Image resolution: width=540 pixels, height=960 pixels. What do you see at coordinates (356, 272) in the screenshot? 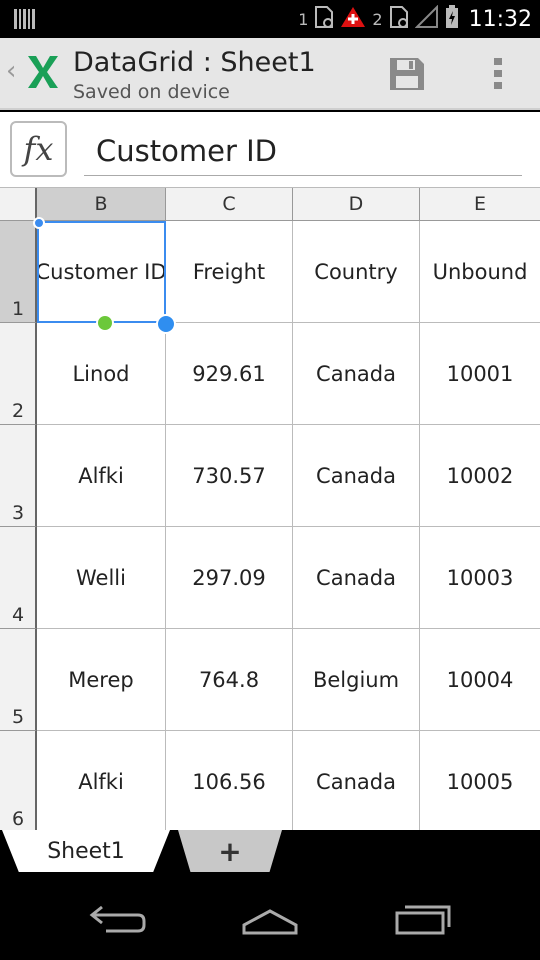
I see `cell-d1: Country` at bounding box center [356, 272].